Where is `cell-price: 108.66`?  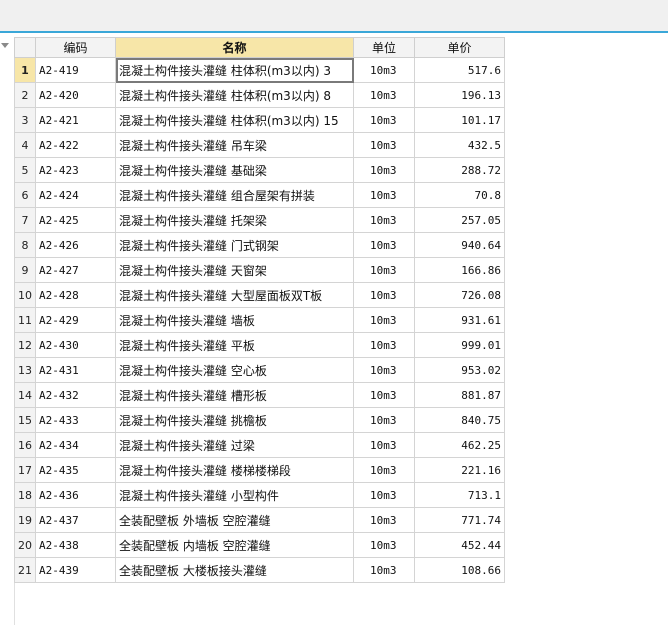 cell-price: 108.66 is located at coordinates (459, 570).